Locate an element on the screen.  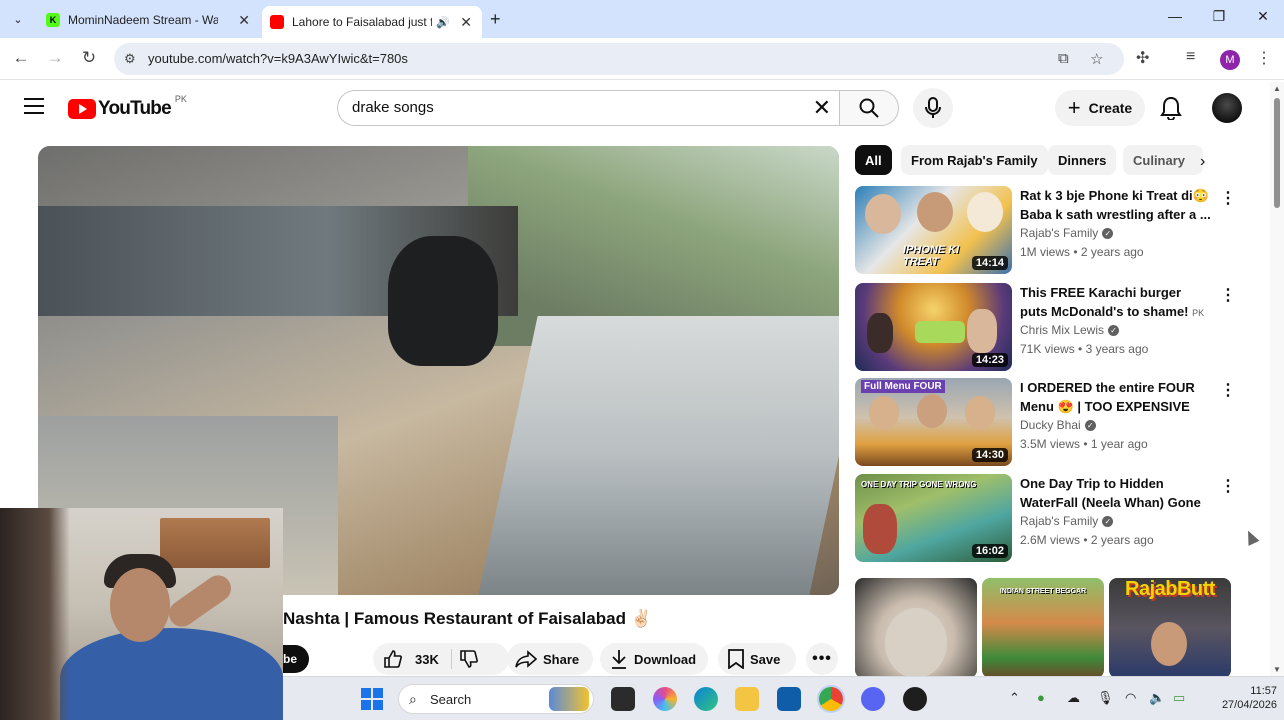
tab-youtube-video: Lahore to Faisalabad just fo 🔊 ✕ is located at coordinates (372, 22).